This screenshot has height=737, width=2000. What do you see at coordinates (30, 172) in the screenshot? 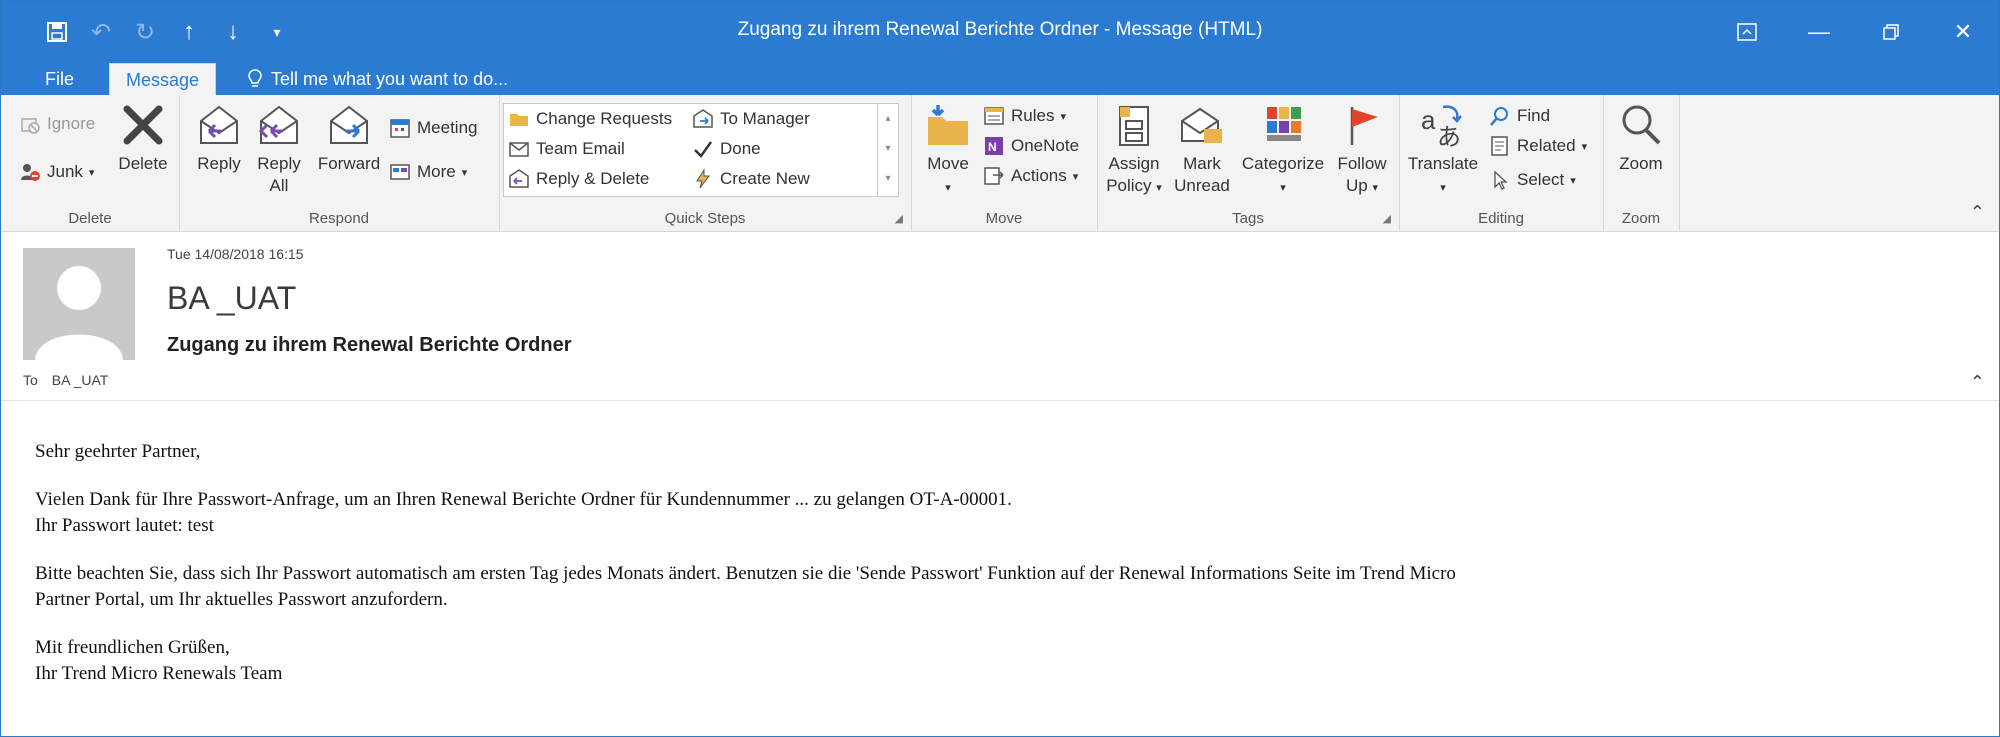
I see `junk-icon` at bounding box center [30, 172].